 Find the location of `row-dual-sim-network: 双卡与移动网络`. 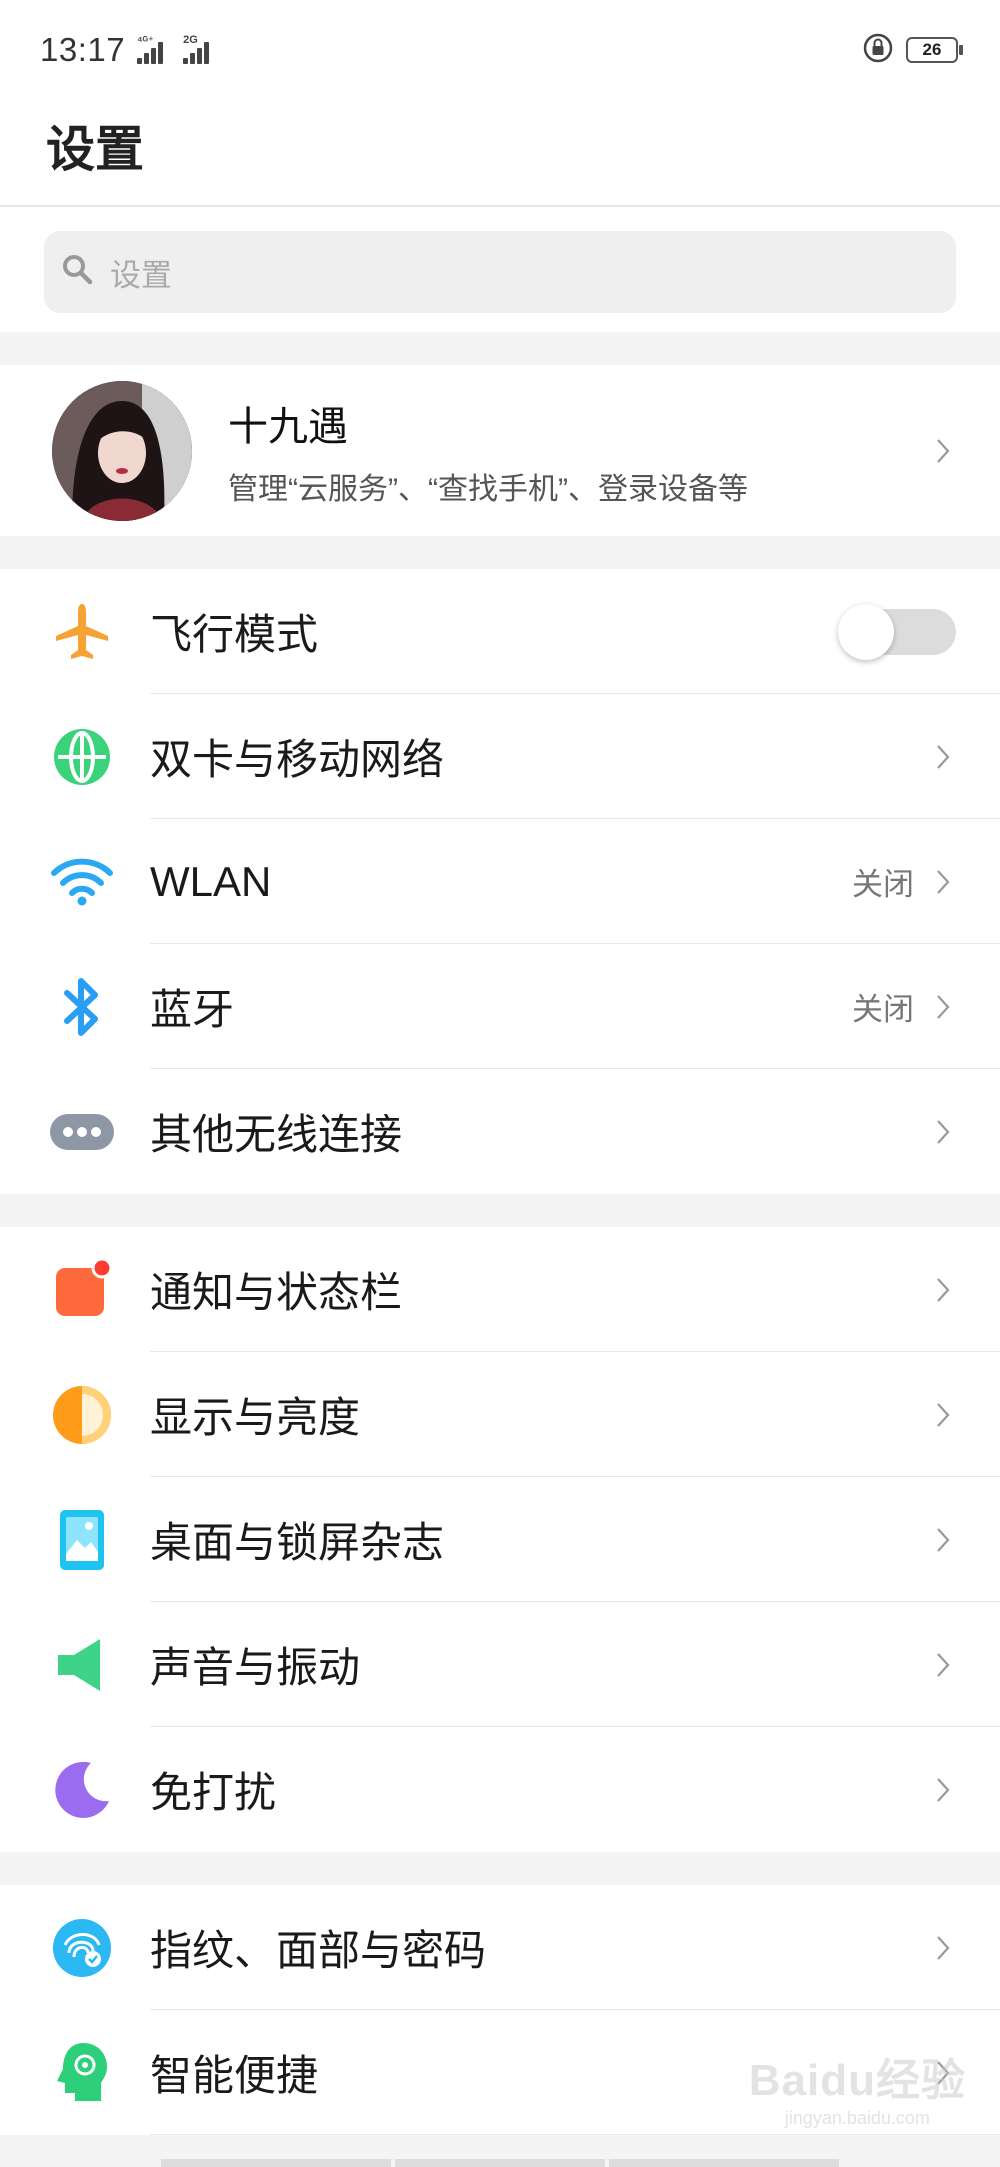

row-dual-sim-network: 双卡与移动网络 is located at coordinates (500, 756).